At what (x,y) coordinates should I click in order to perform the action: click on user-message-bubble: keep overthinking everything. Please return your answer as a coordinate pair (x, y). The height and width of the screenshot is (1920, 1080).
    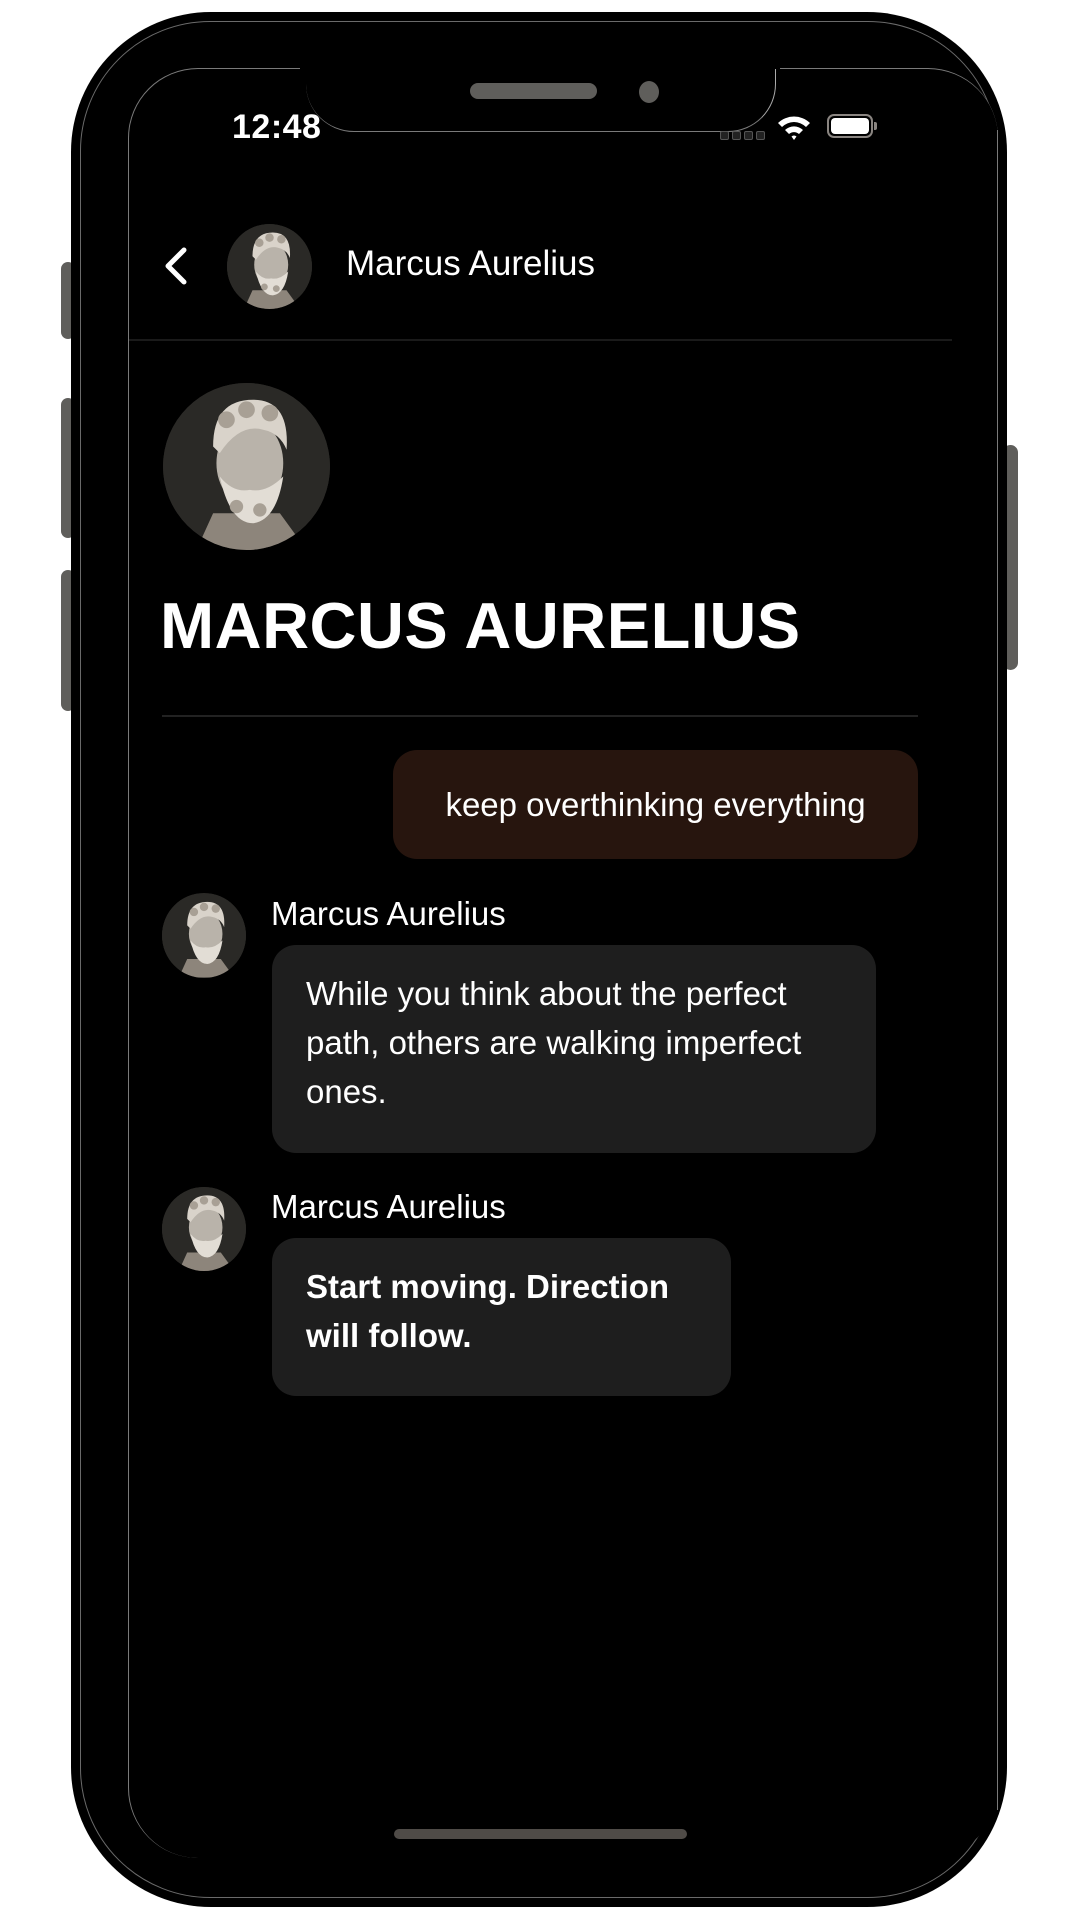
    Looking at the image, I should click on (655, 804).